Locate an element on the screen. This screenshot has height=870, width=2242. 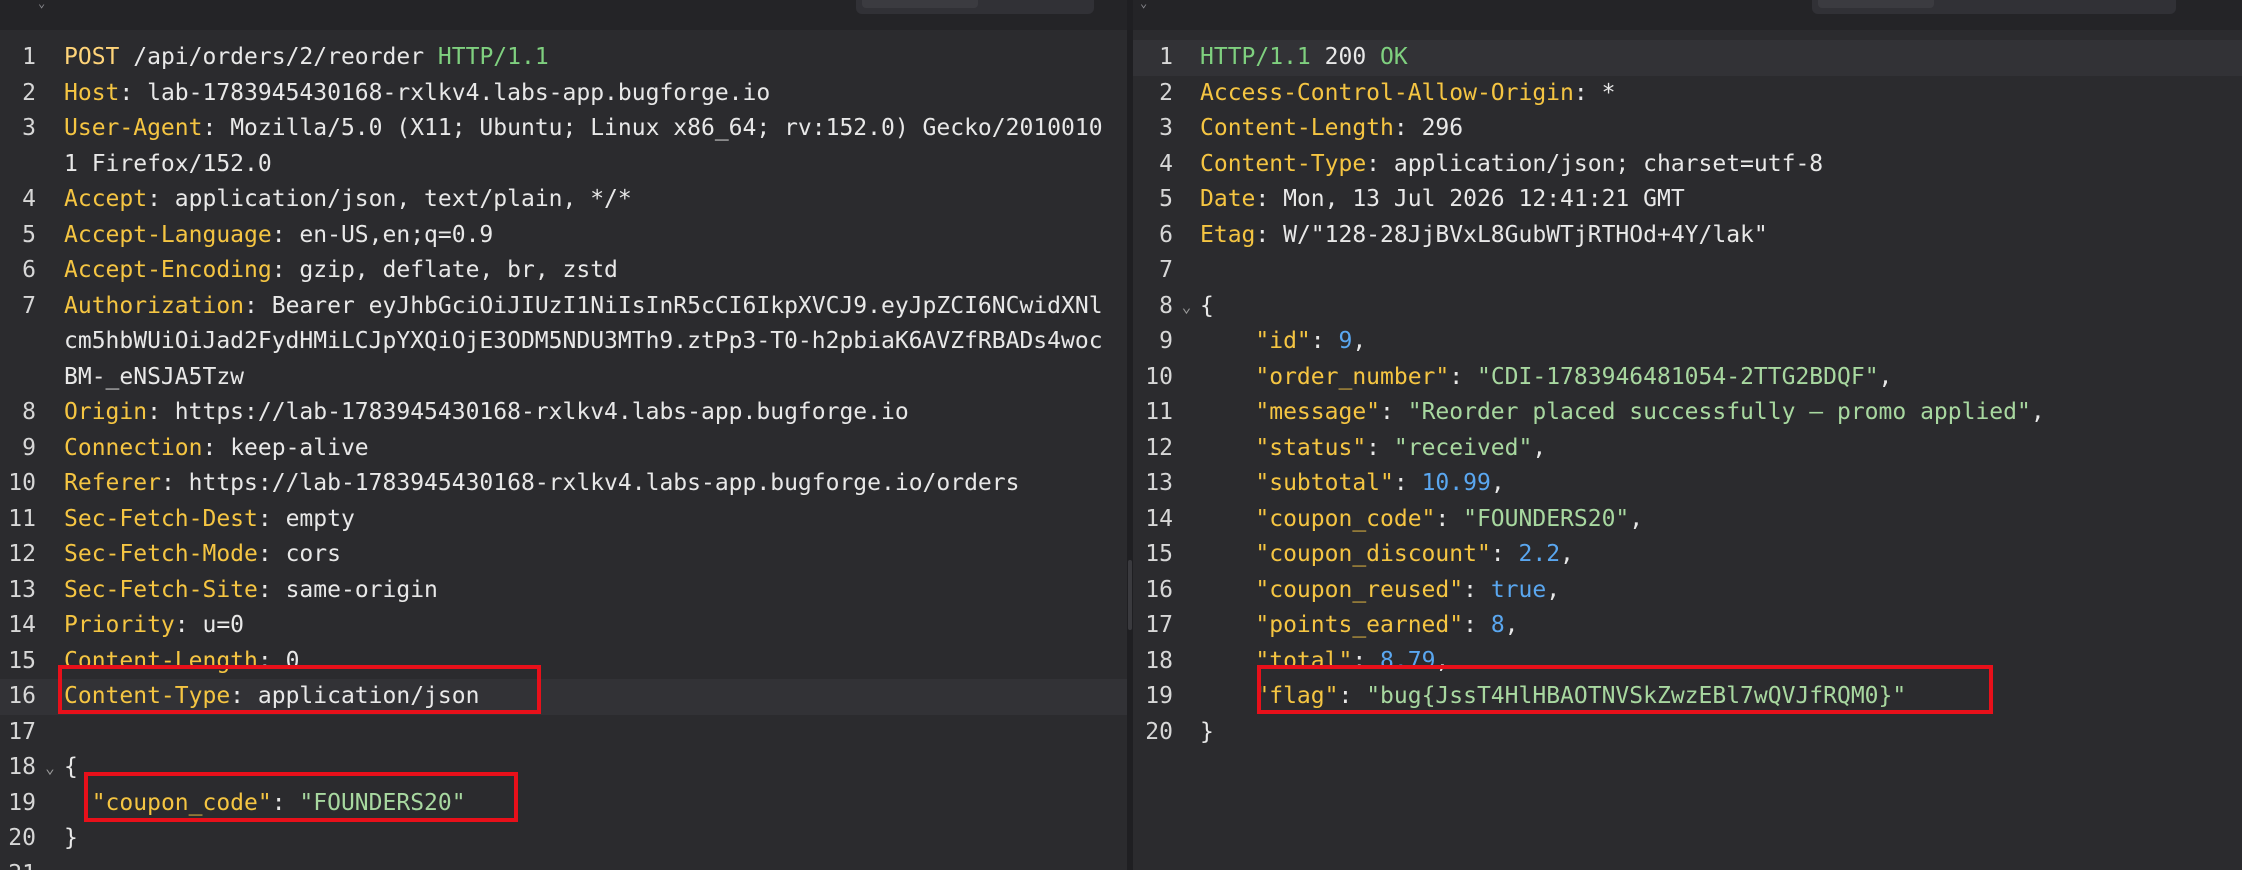
request-header-line: 13 Sec-Fetch-Site: same-origin is located at coordinates (563, 591).